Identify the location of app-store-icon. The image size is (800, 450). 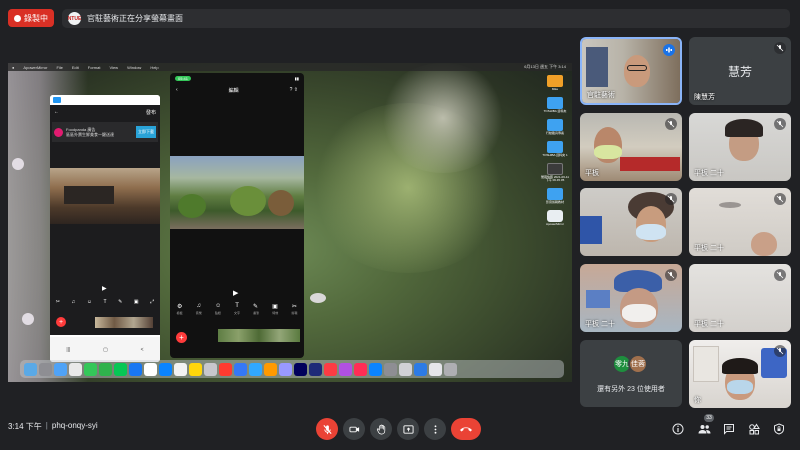
(375, 369).